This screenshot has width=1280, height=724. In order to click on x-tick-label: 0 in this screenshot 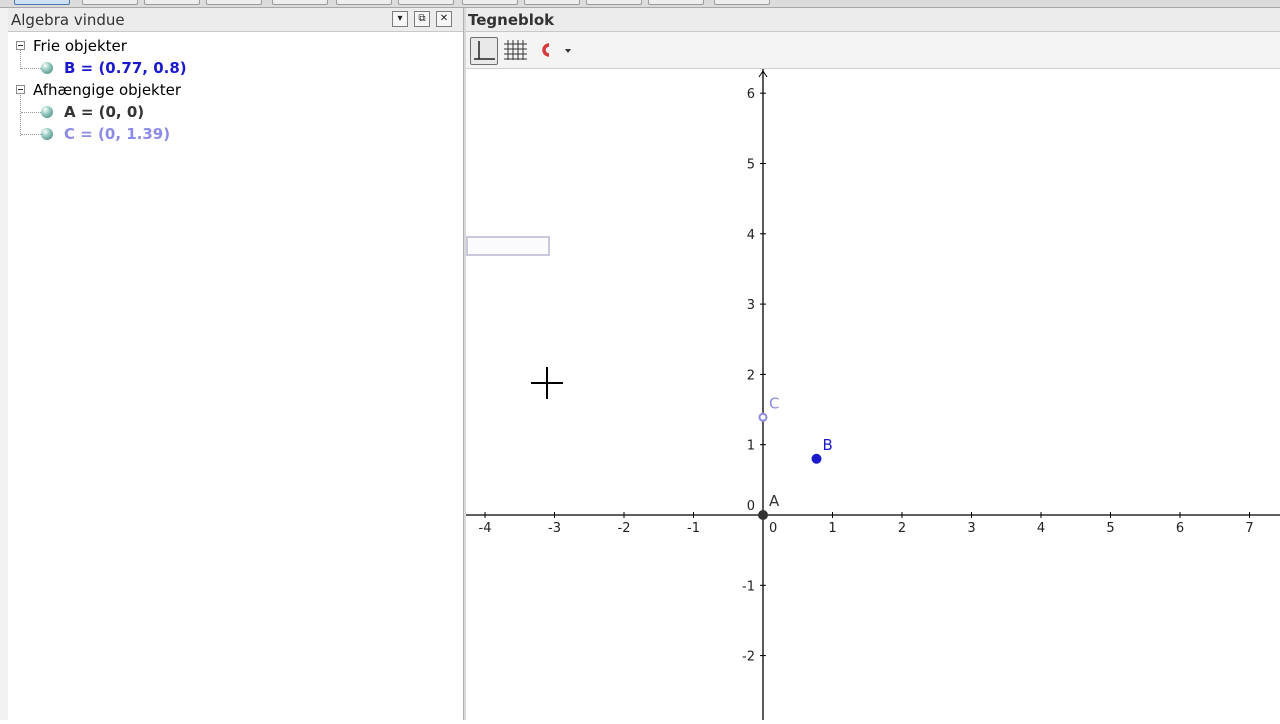, I will do `click(773, 528)`.